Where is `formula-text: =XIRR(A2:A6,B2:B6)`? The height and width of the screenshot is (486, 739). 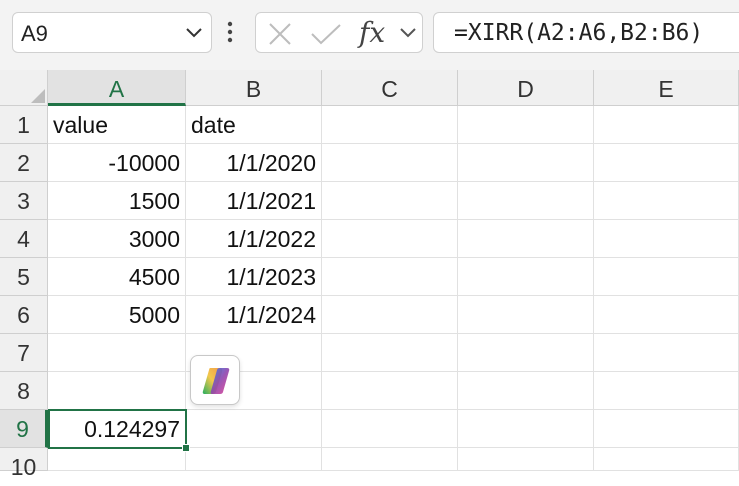 formula-text: =XIRR(A2:A6,B2:B6) is located at coordinates (579, 33).